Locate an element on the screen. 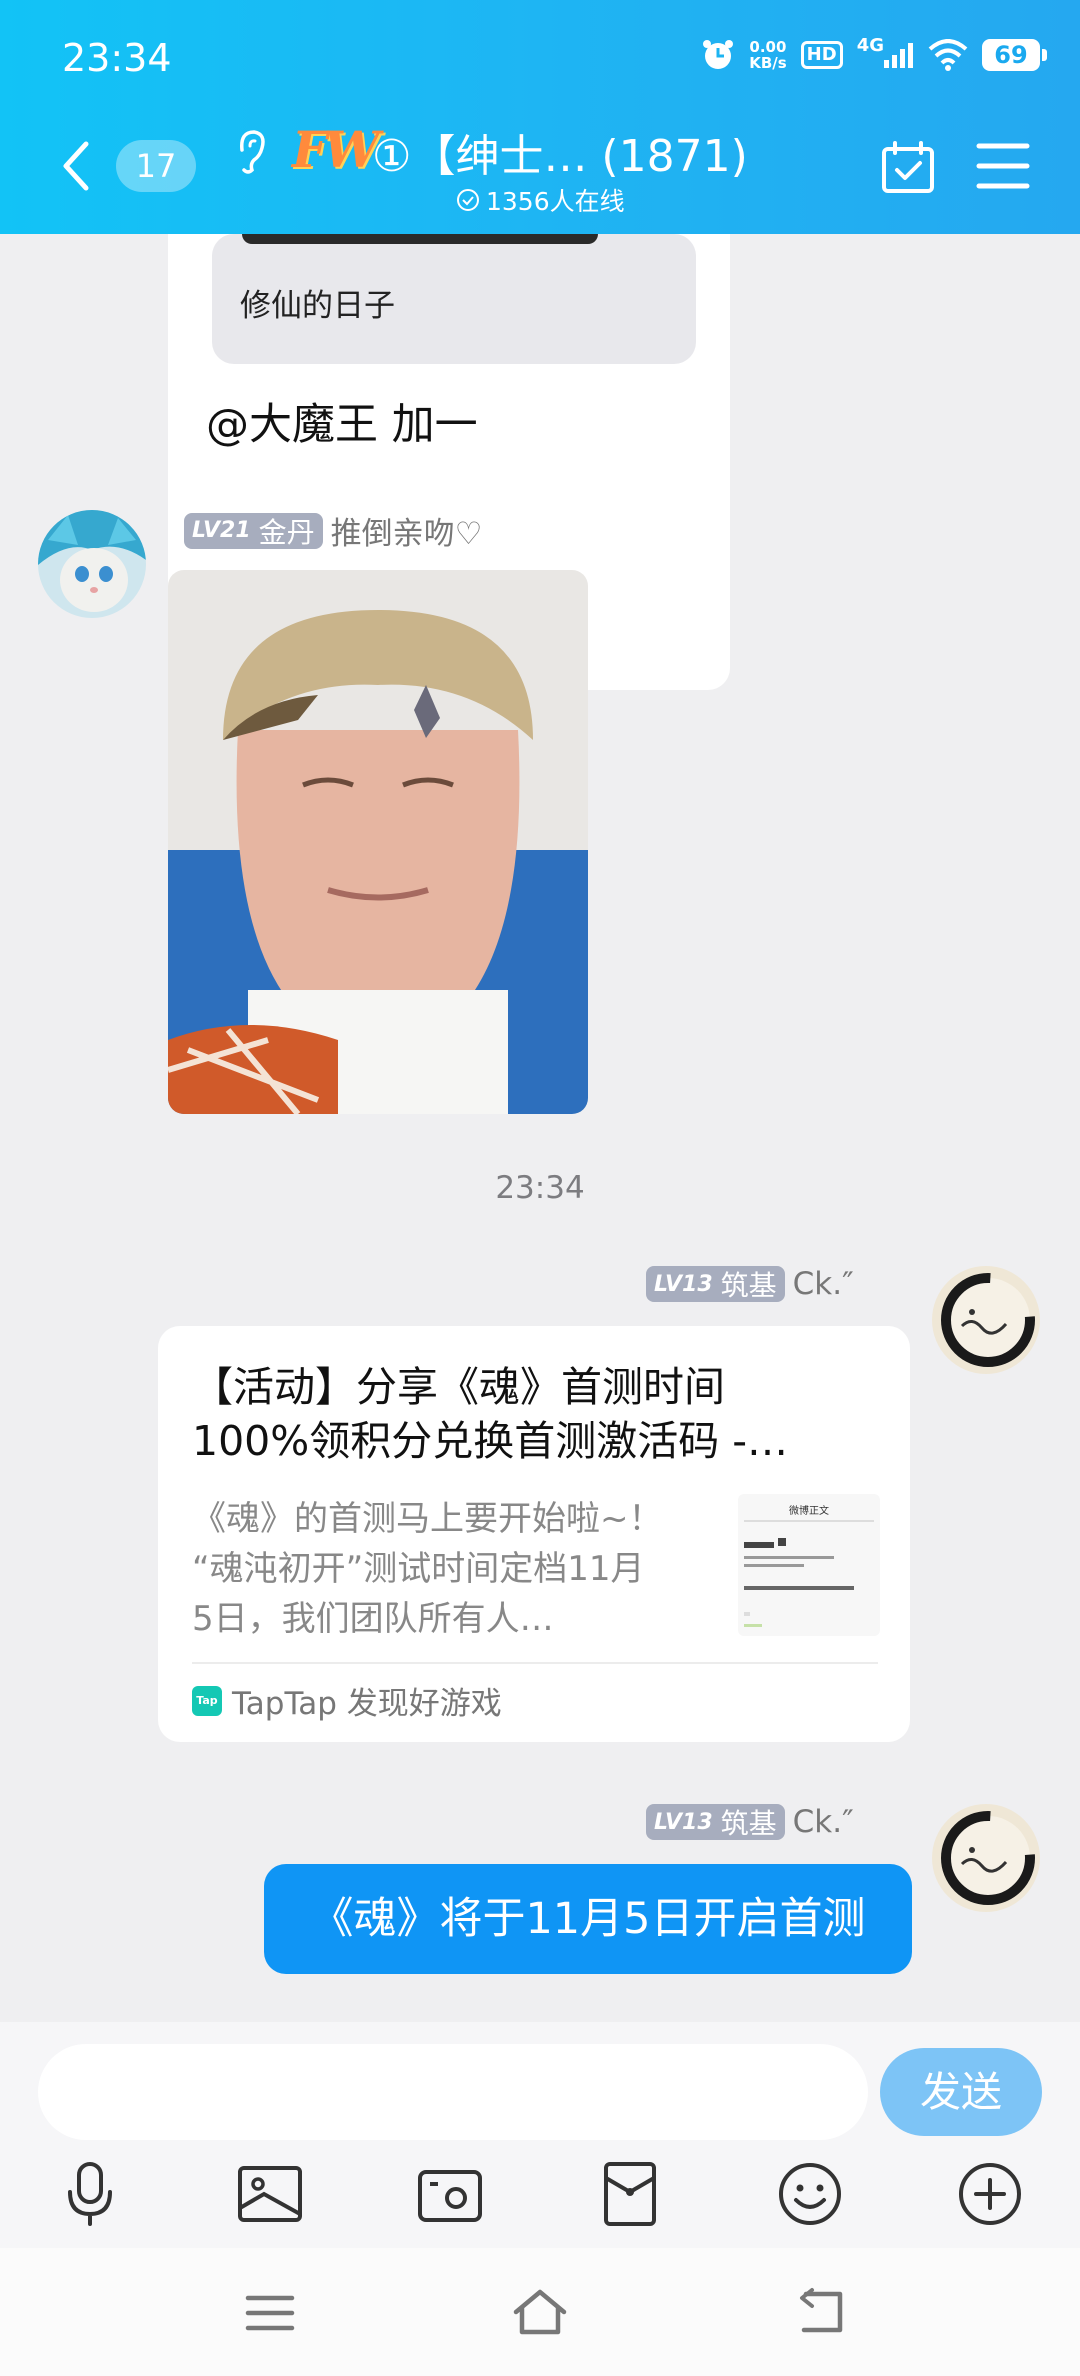 Image resolution: width=1080 pixels, height=2376 pixels. quoted-image is located at coordinates (420, 239).